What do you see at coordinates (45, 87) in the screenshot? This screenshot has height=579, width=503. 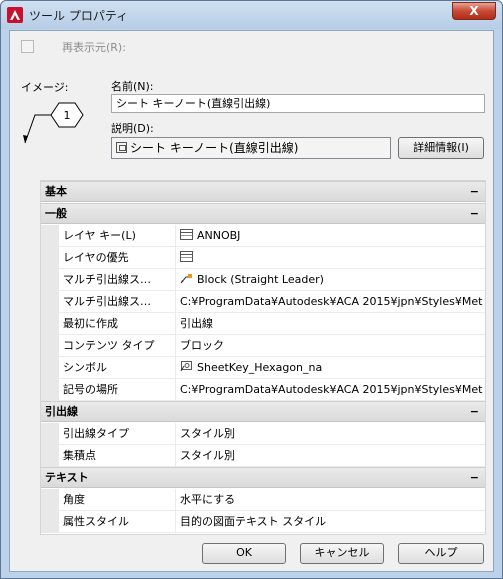 I see `image-label: イメージ:` at bounding box center [45, 87].